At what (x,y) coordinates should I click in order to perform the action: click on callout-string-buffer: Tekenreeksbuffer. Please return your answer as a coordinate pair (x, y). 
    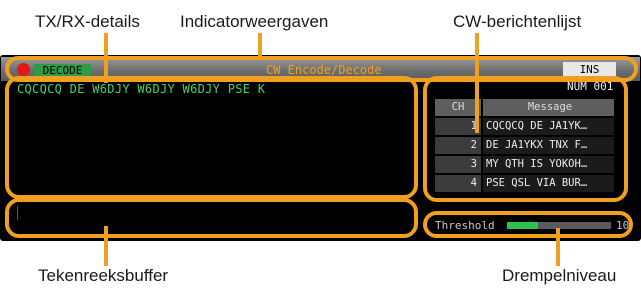
    Looking at the image, I should click on (103, 275).